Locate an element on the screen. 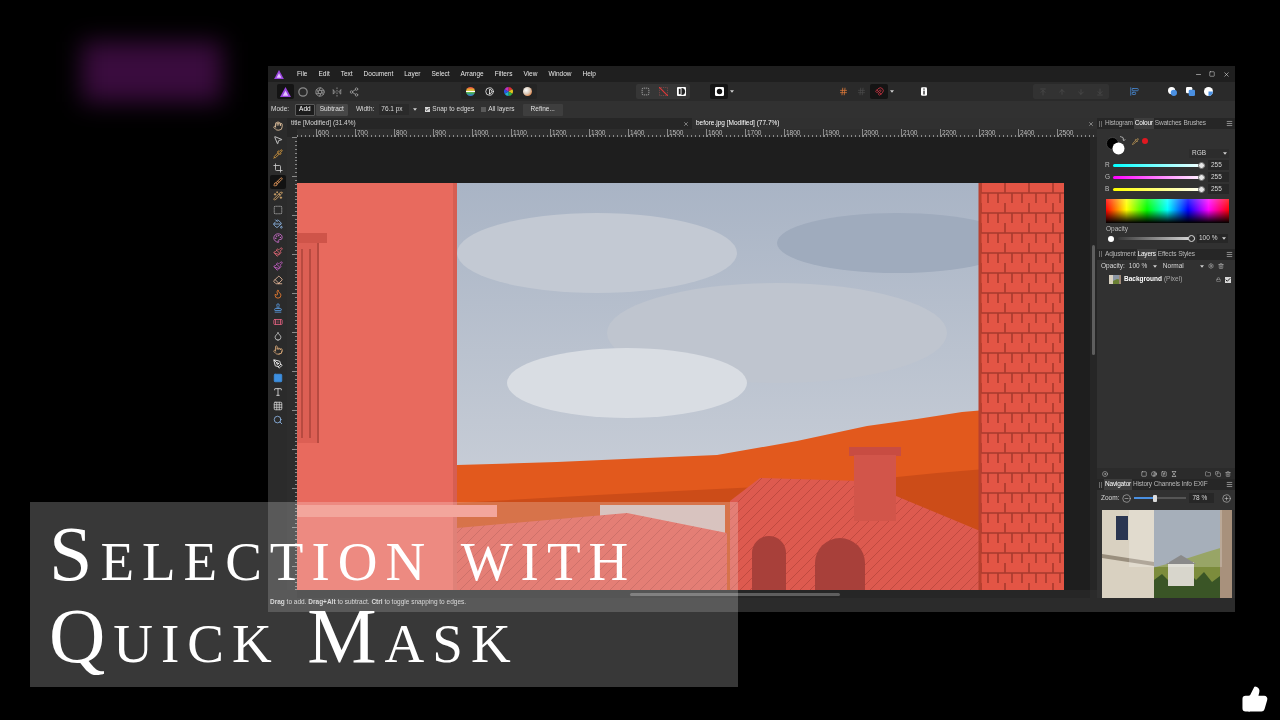 This screenshot has width=1280, height=720. opacity-slider is located at coordinates (1156, 238).